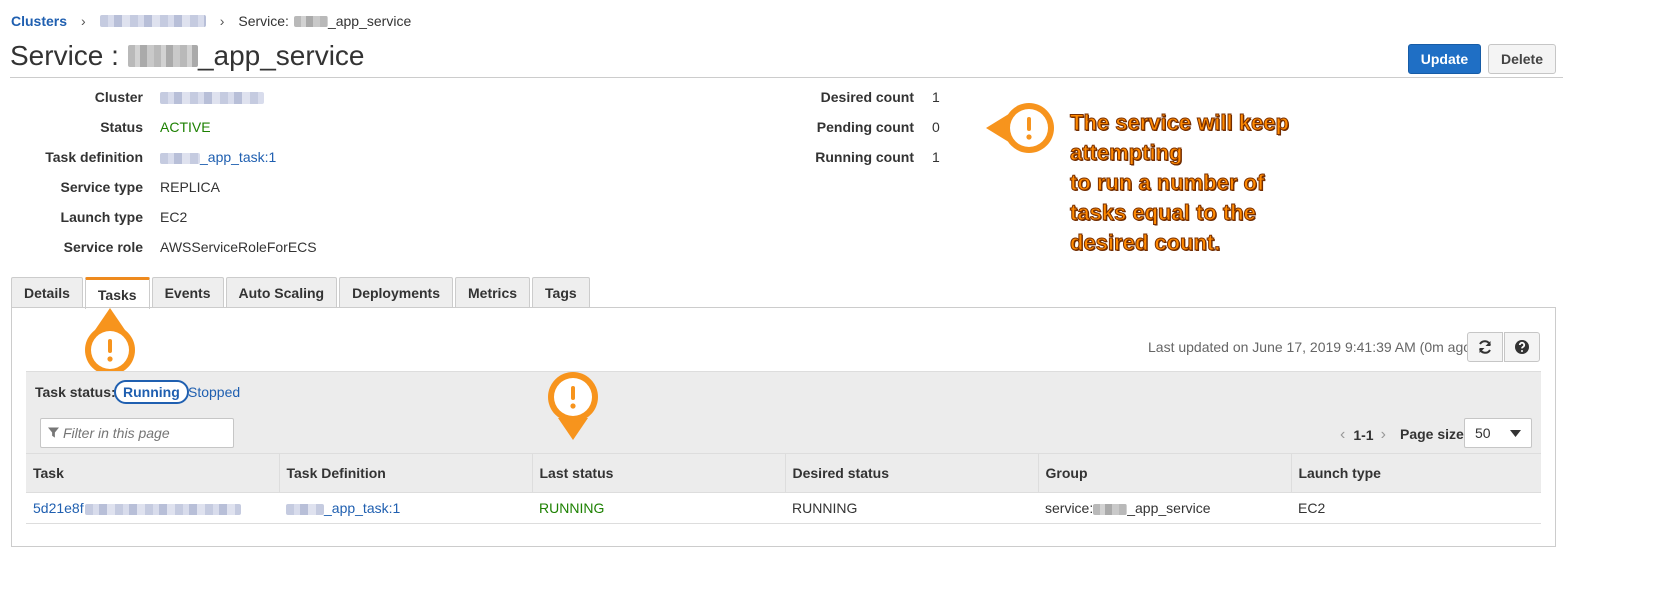  I want to click on column-header-task: Task, so click(152, 473).